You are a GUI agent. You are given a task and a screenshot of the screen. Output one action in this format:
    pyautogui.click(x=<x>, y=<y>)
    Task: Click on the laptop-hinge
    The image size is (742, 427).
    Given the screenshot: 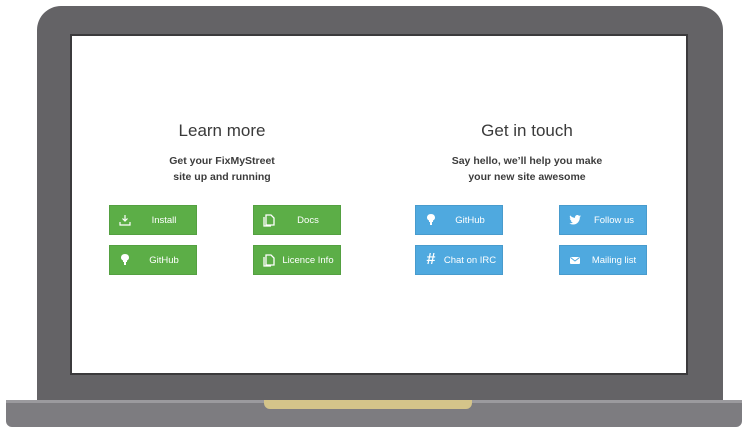 What is the action you would take?
    pyautogui.click(x=368, y=404)
    